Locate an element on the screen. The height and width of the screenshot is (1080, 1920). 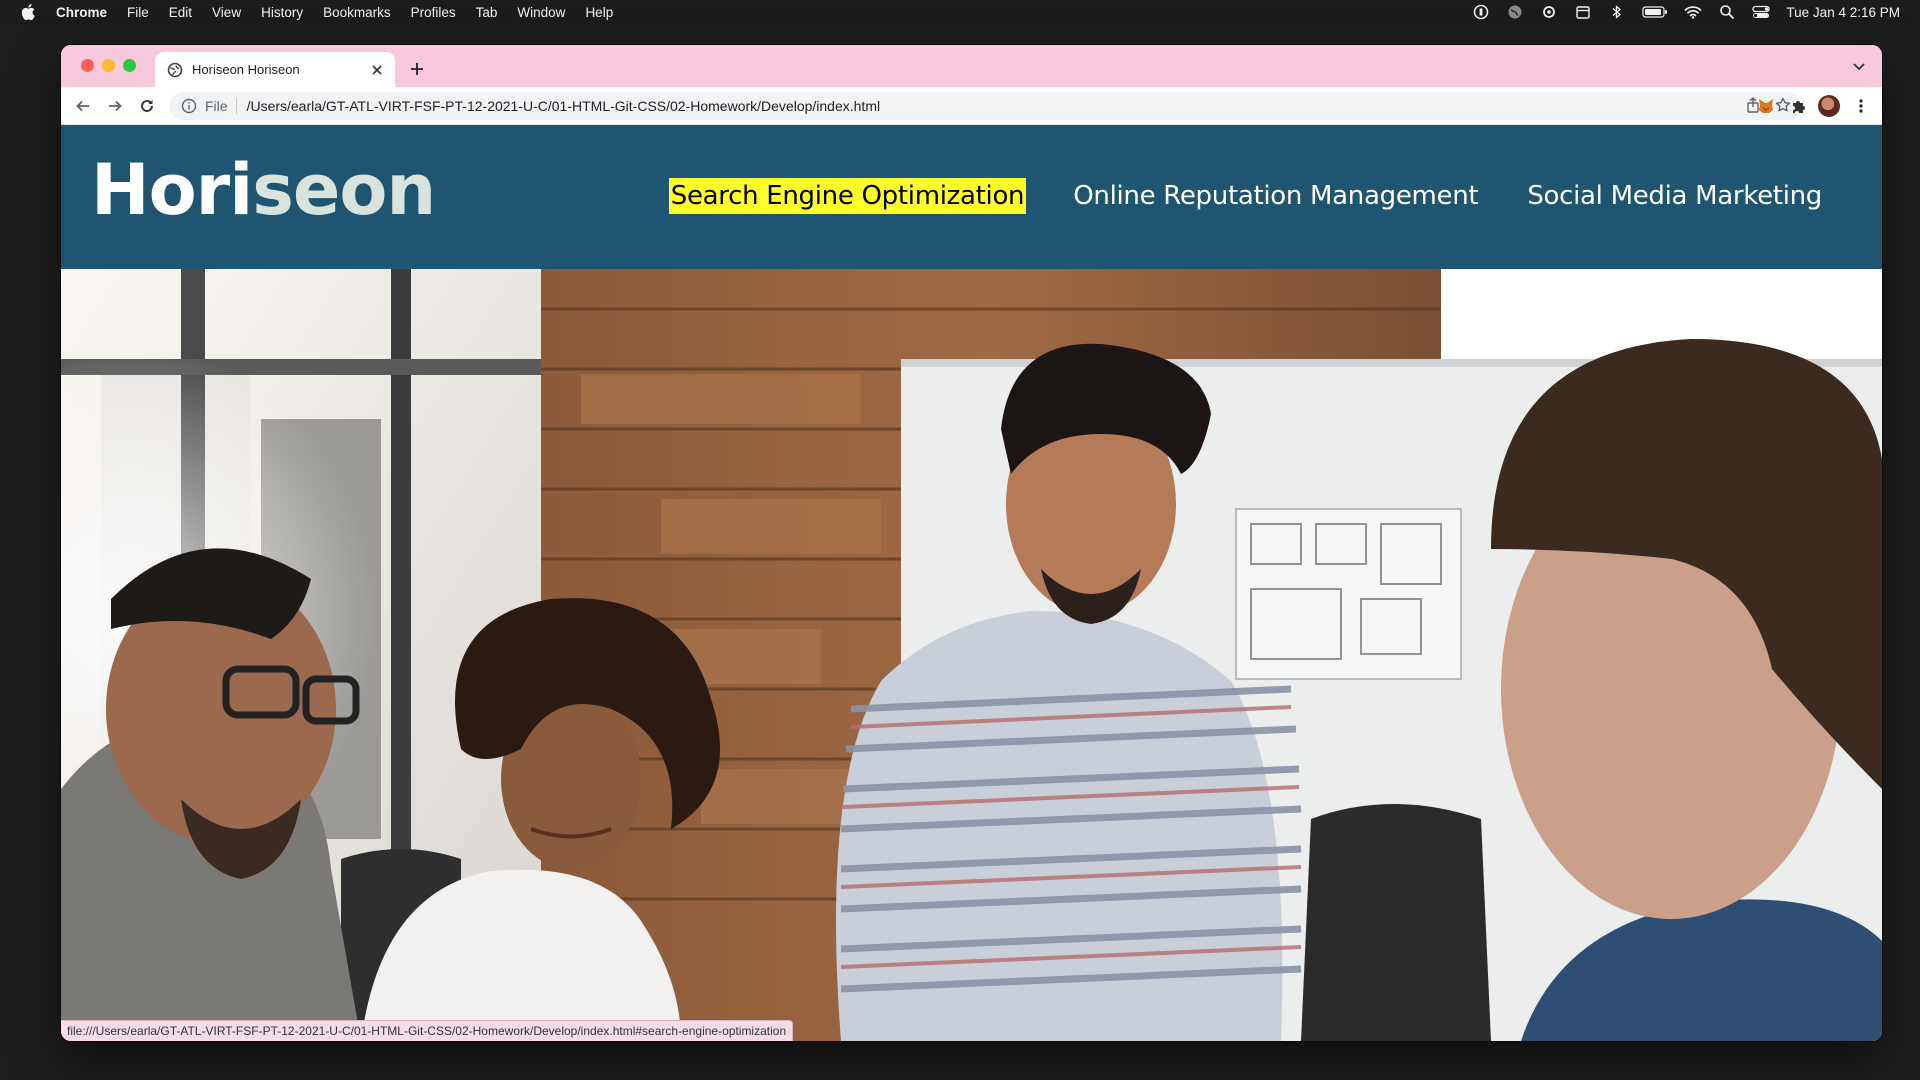
control-center-icon is located at coordinates (1761, 12).